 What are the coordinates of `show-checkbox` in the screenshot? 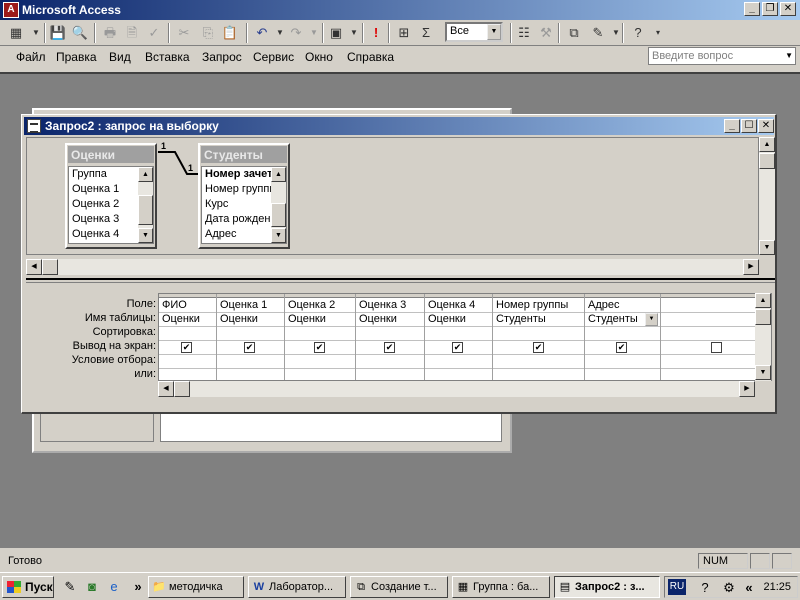 It's located at (716, 347).